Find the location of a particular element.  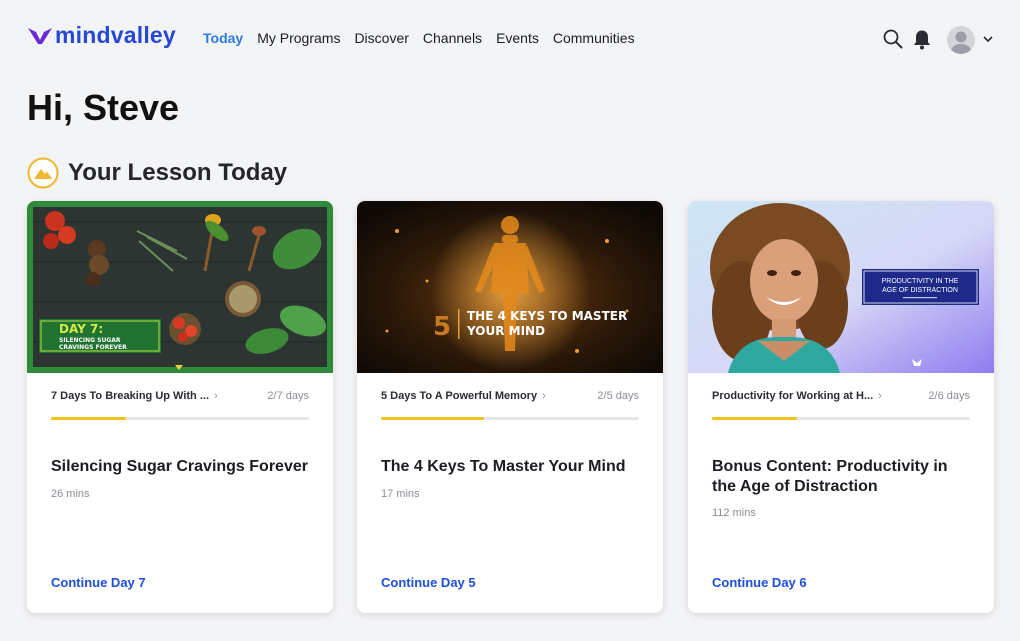

program-link: Productivity for Working at H... › is located at coordinates (797, 396).